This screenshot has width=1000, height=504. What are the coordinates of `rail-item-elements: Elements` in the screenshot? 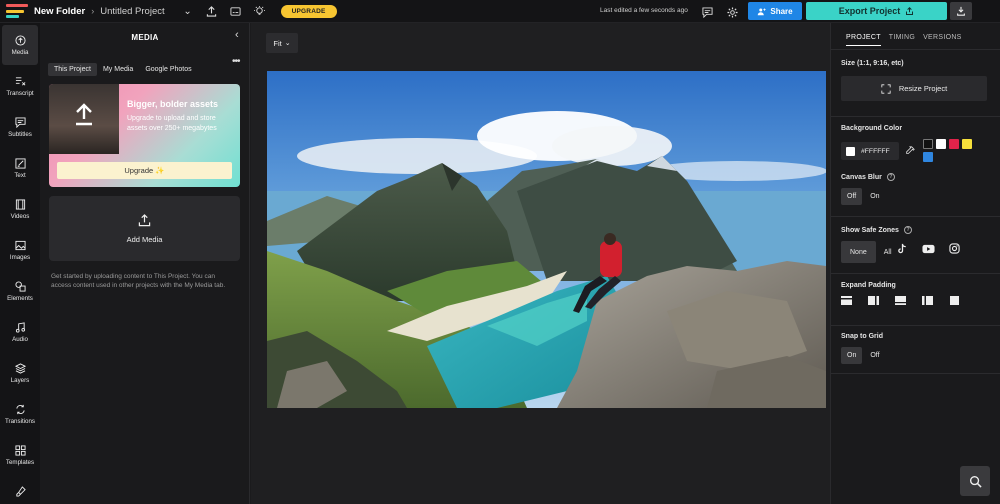 It's located at (20, 291).